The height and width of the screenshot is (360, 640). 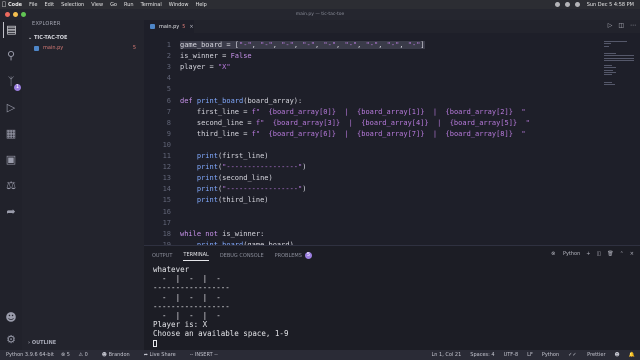 What do you see at coordinates (11, 160) in the screenshot?
I see `remote-explorer-icon: ▣` at bounding box center [11, 160].